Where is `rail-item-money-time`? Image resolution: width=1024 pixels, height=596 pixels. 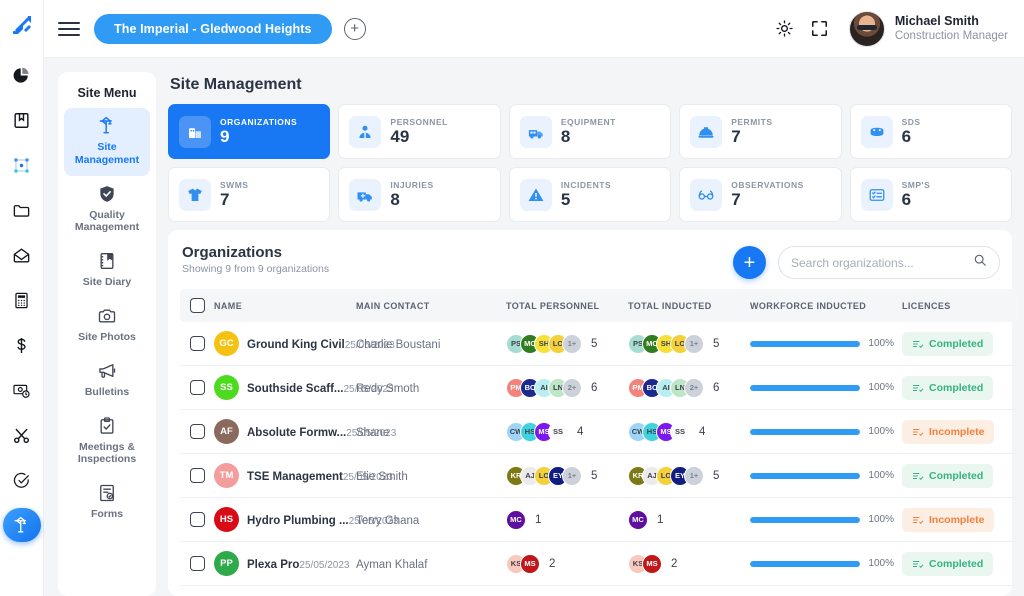
rail-item-money-time is located at coordinates (22, 390).